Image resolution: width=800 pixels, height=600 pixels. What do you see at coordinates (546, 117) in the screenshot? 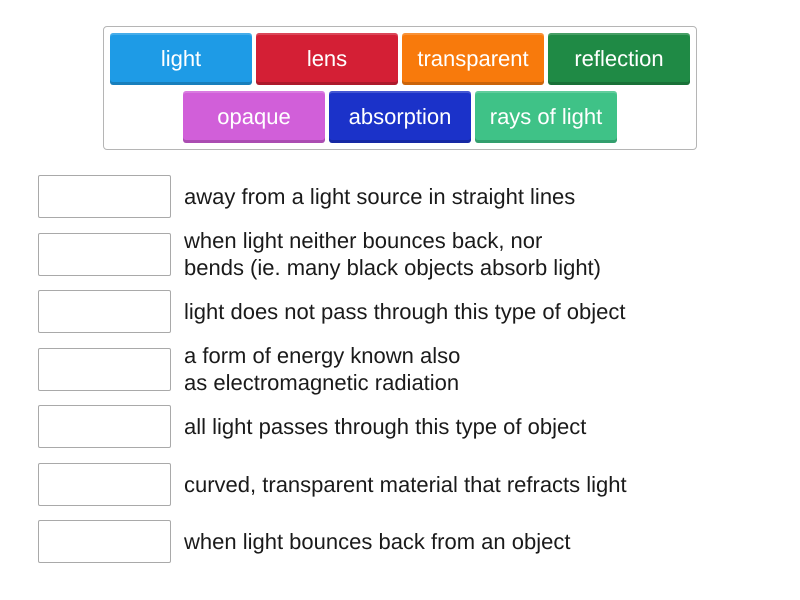
I see `word-tile: rays of light` at bounding box center [546, 117].